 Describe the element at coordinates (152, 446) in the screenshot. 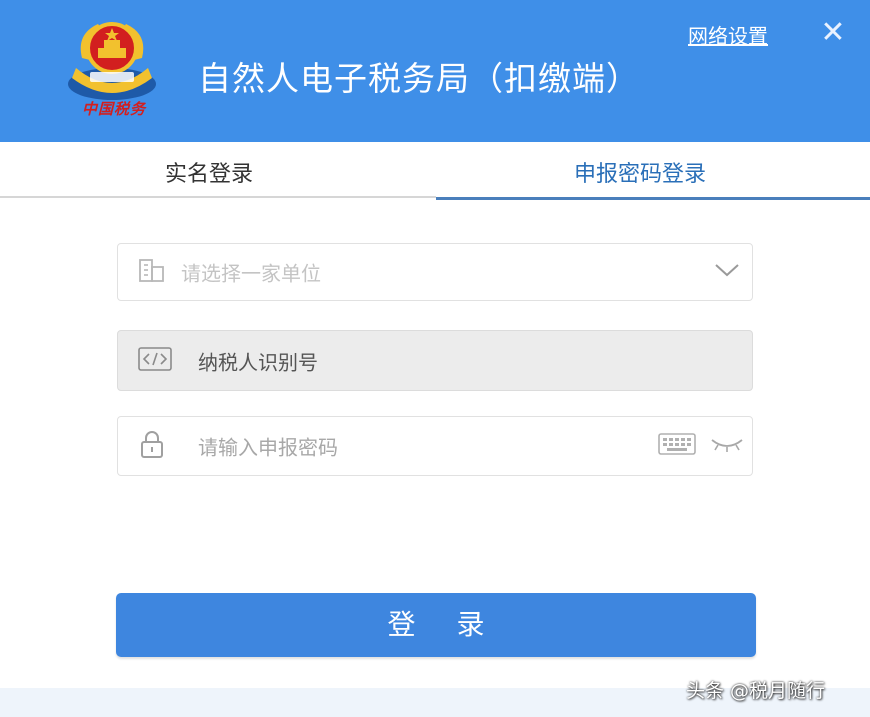

I see `lock-icon` at that location.